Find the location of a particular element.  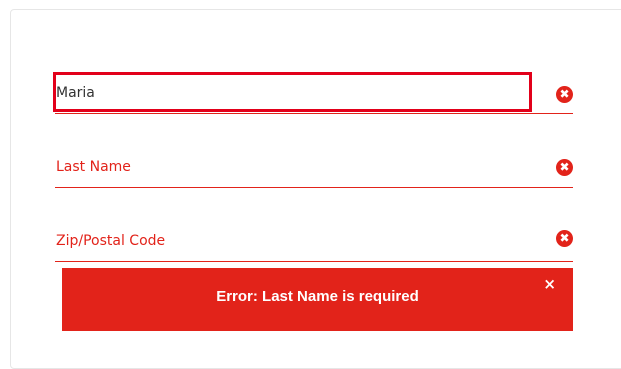

last-name-underline is located at coordinates (314, 187).